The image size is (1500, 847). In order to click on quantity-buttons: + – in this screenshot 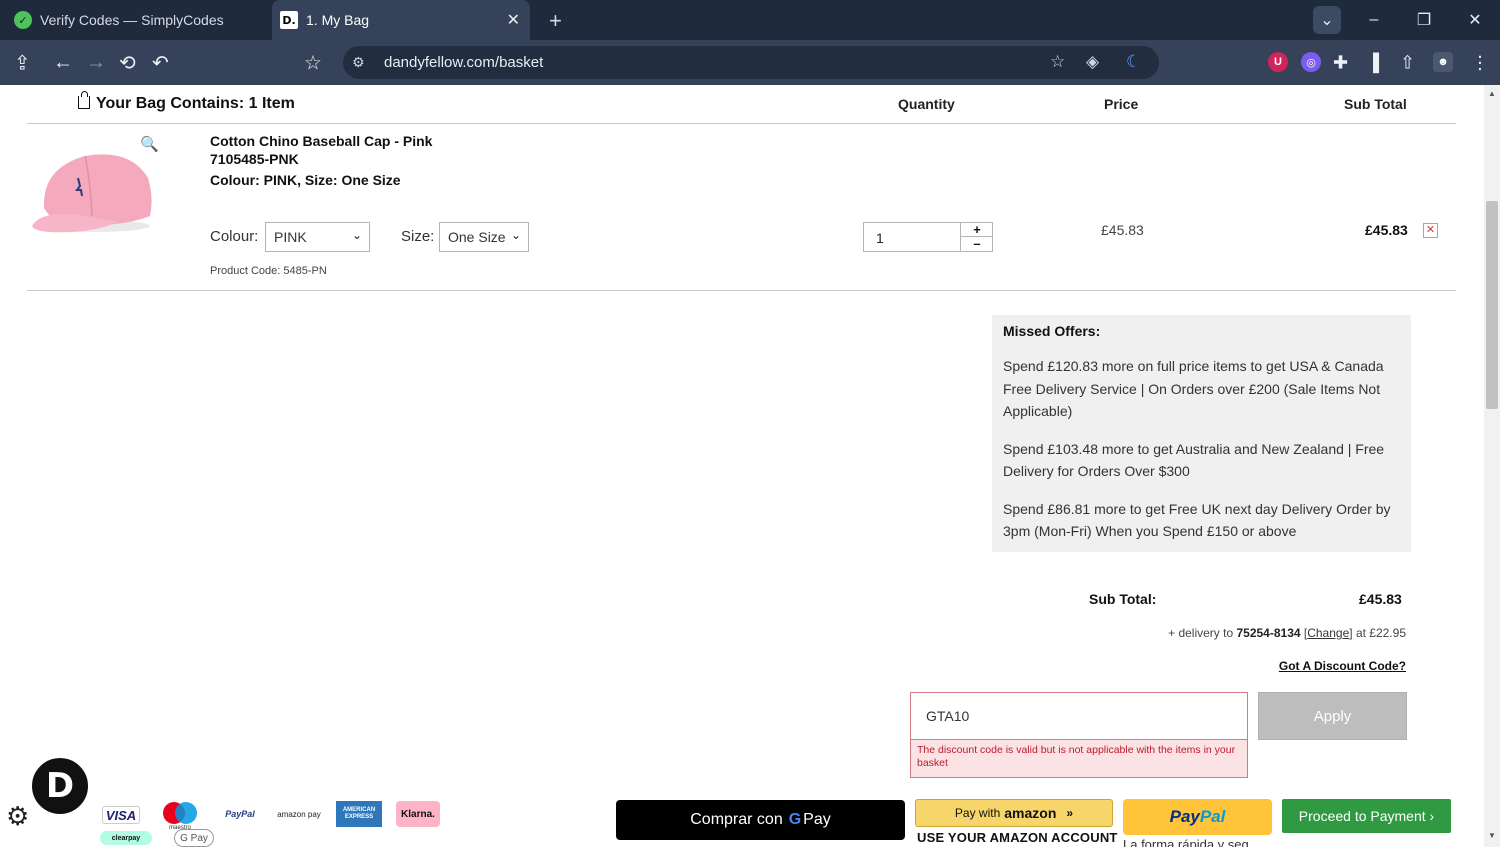, I will do `click(976, 237)`.